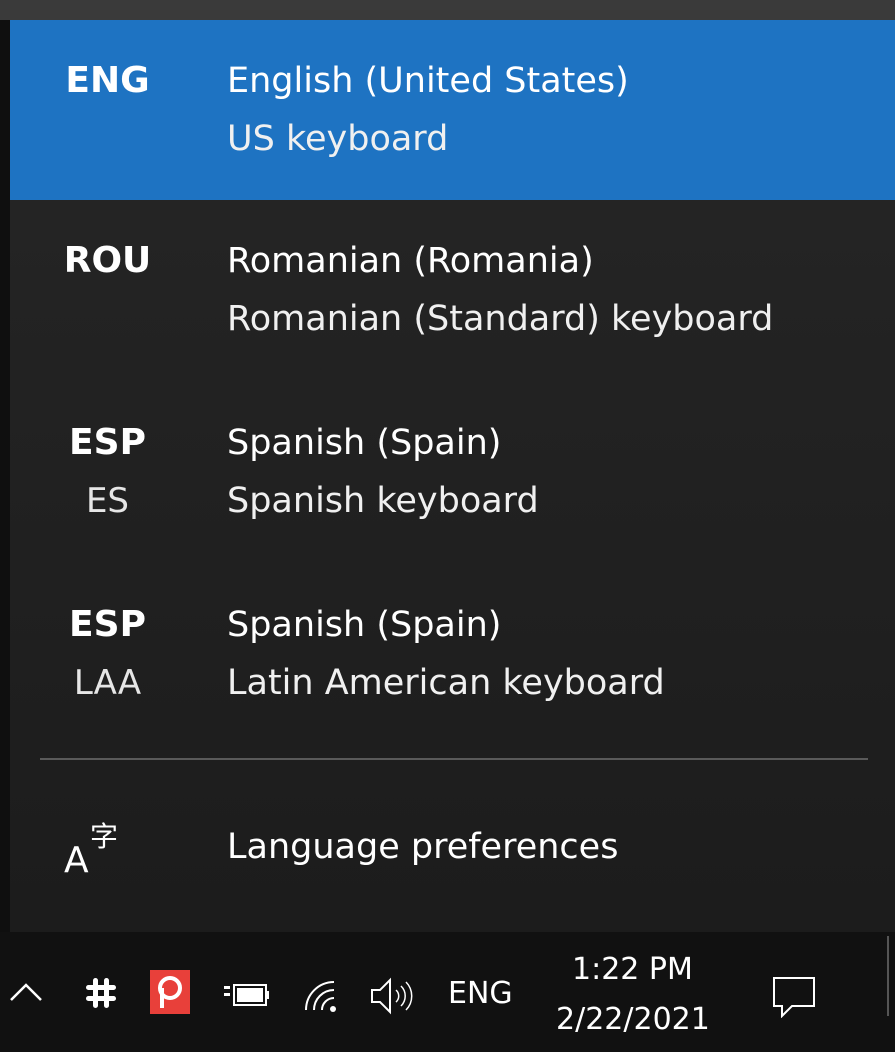 The image size is (895, 1052). Describe the element at coordinates (391, 998) in the screenshot. I see `volume-icon` at that location.